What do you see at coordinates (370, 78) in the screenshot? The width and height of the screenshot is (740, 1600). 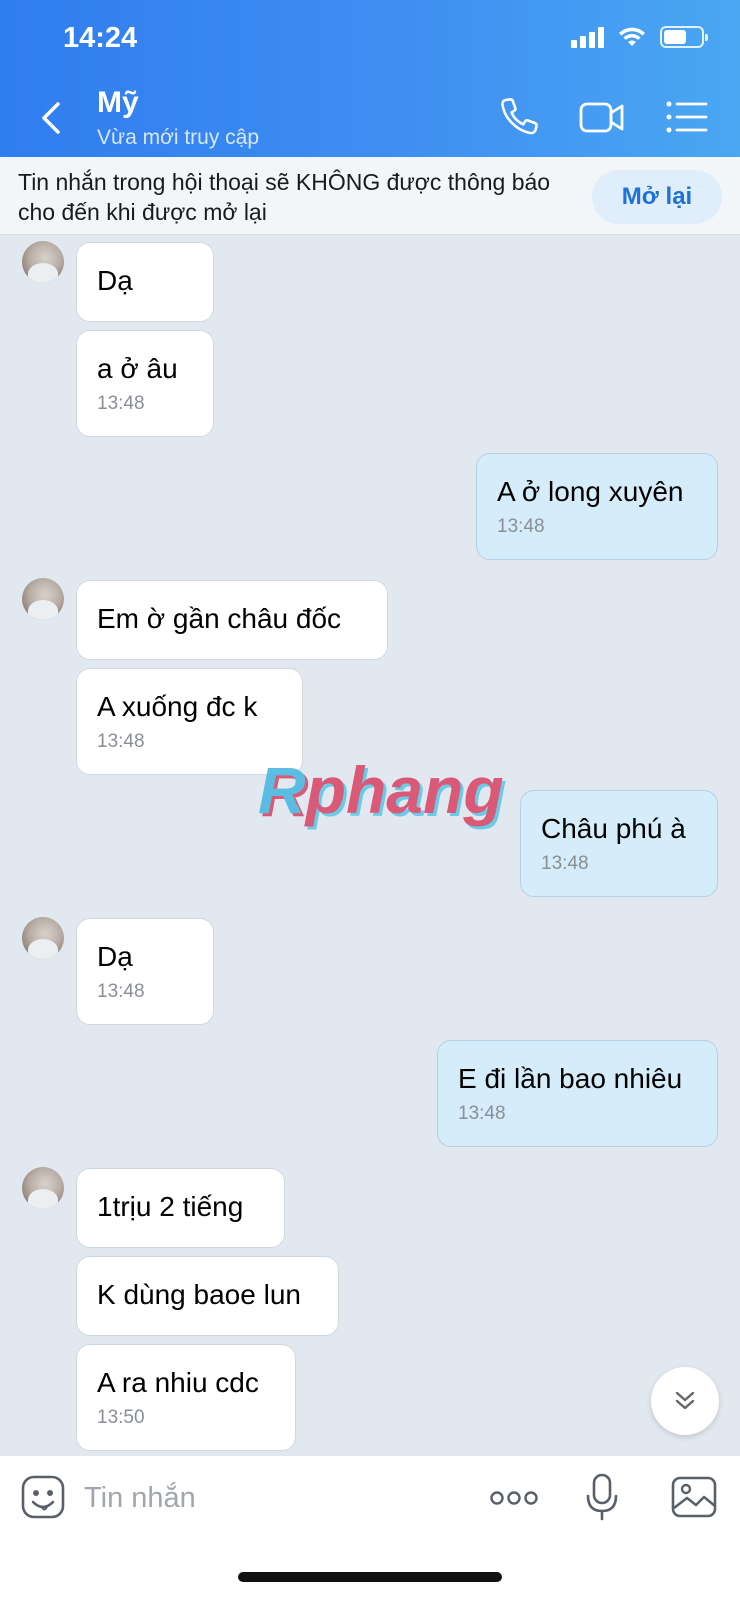 I see `chat-header: 14:24 Mỹ Vừa mới truy cập` at bounding box center [370, 78].